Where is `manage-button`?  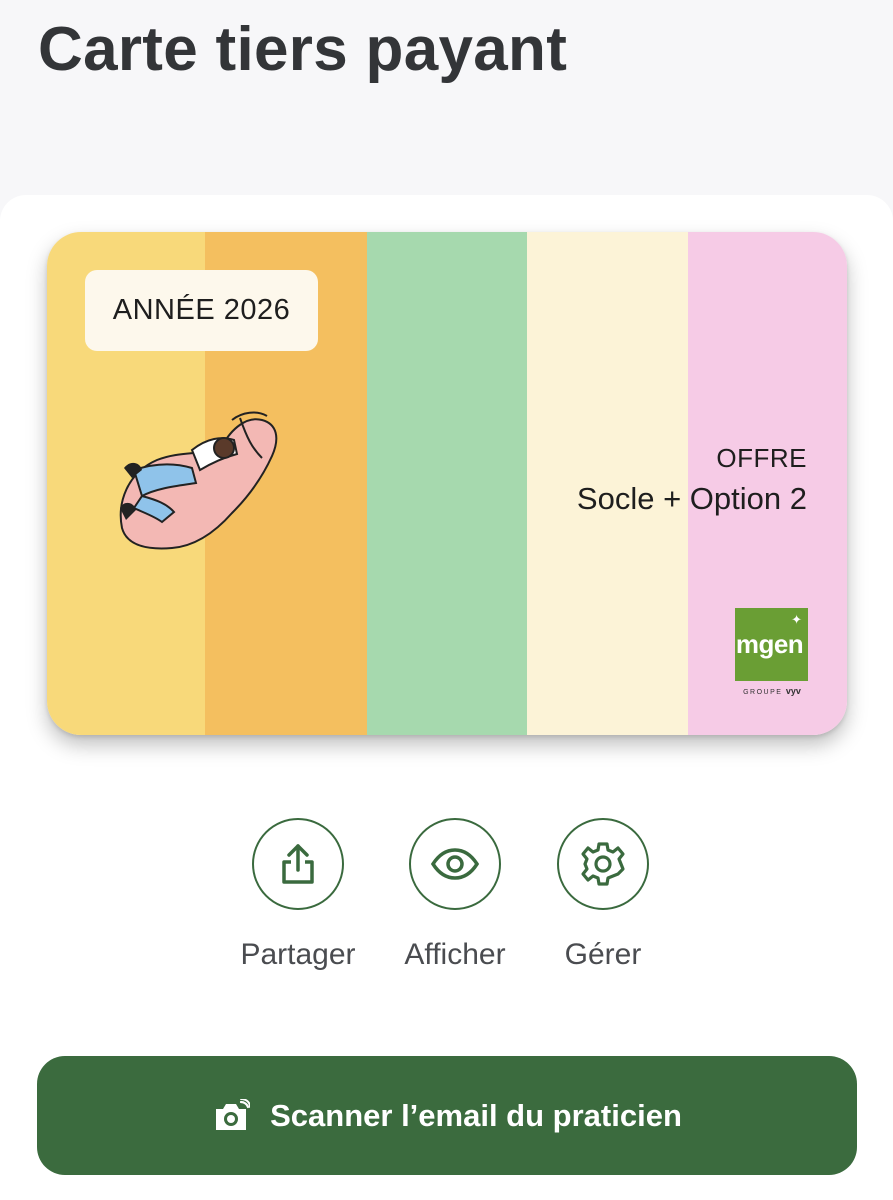 manage-button is located at coordinates (603, 864).